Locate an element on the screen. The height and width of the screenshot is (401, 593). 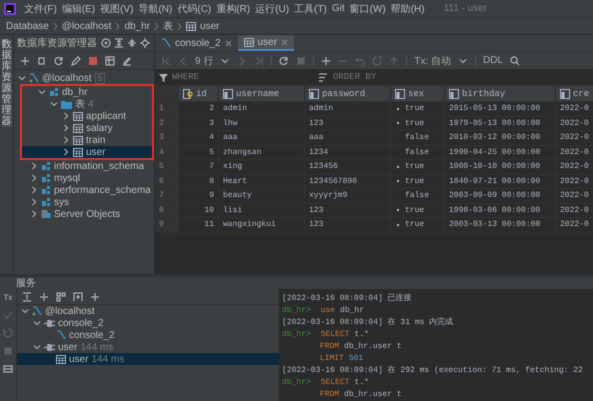
column-header: password is located at coordinates (348, 93).